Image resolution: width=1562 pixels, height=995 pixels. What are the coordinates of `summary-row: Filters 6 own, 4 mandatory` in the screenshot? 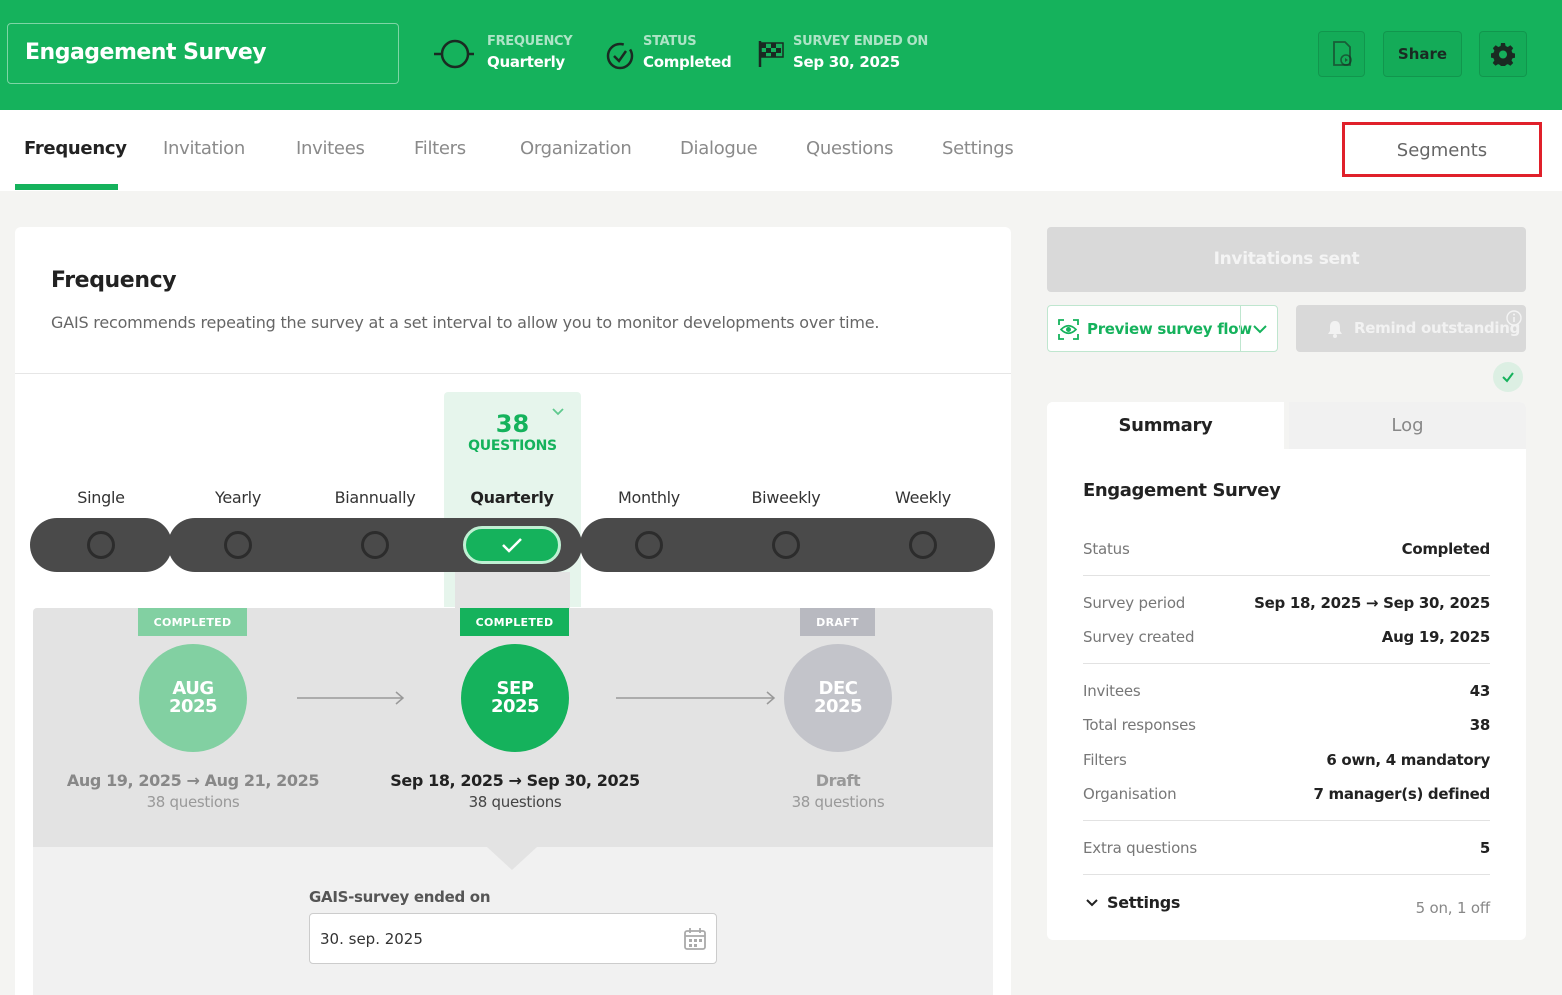 It's located at (1286, 761).